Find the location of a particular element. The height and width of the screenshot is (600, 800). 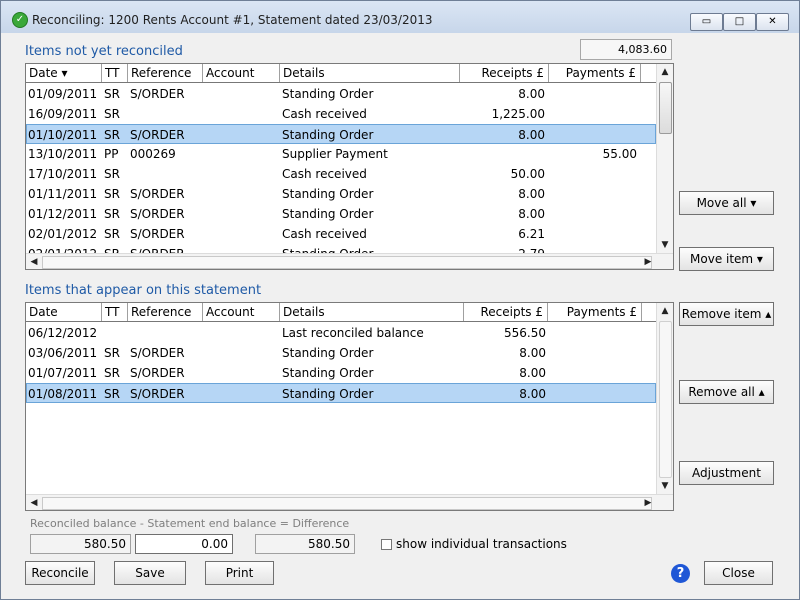

row-receipts is located at coordinates (502, 154).